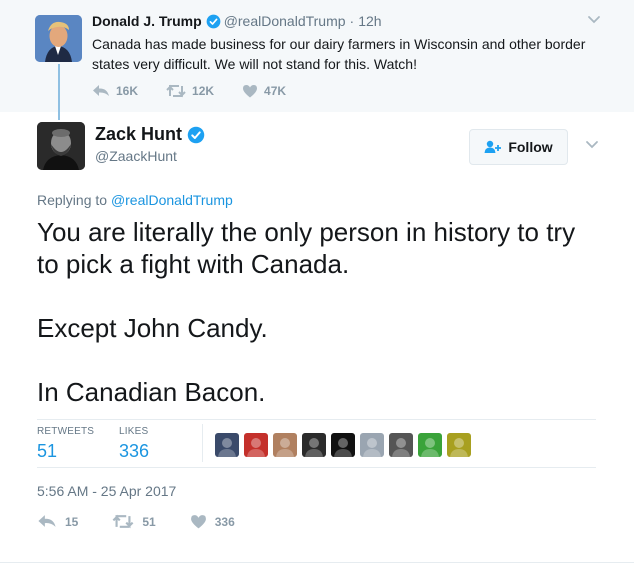  What do you see at coordinates (66, 444) in the screenshot?
I see `retweets-stat: RETWEETS 51` at bounding box center [66, 444].